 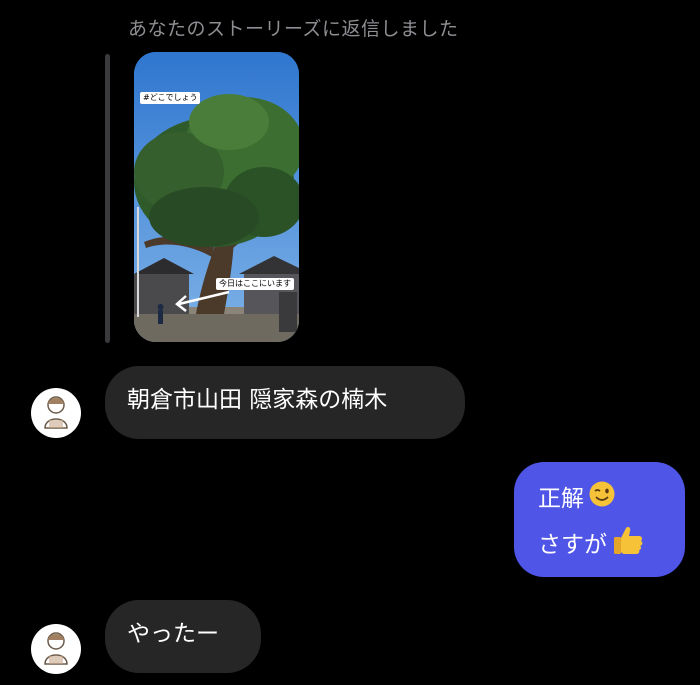 What do you see at coordinates (293, 29) in the screenshot?
I see `reply-note: あなたのストーリーズに返信しました` at bounding box center [293, 29].